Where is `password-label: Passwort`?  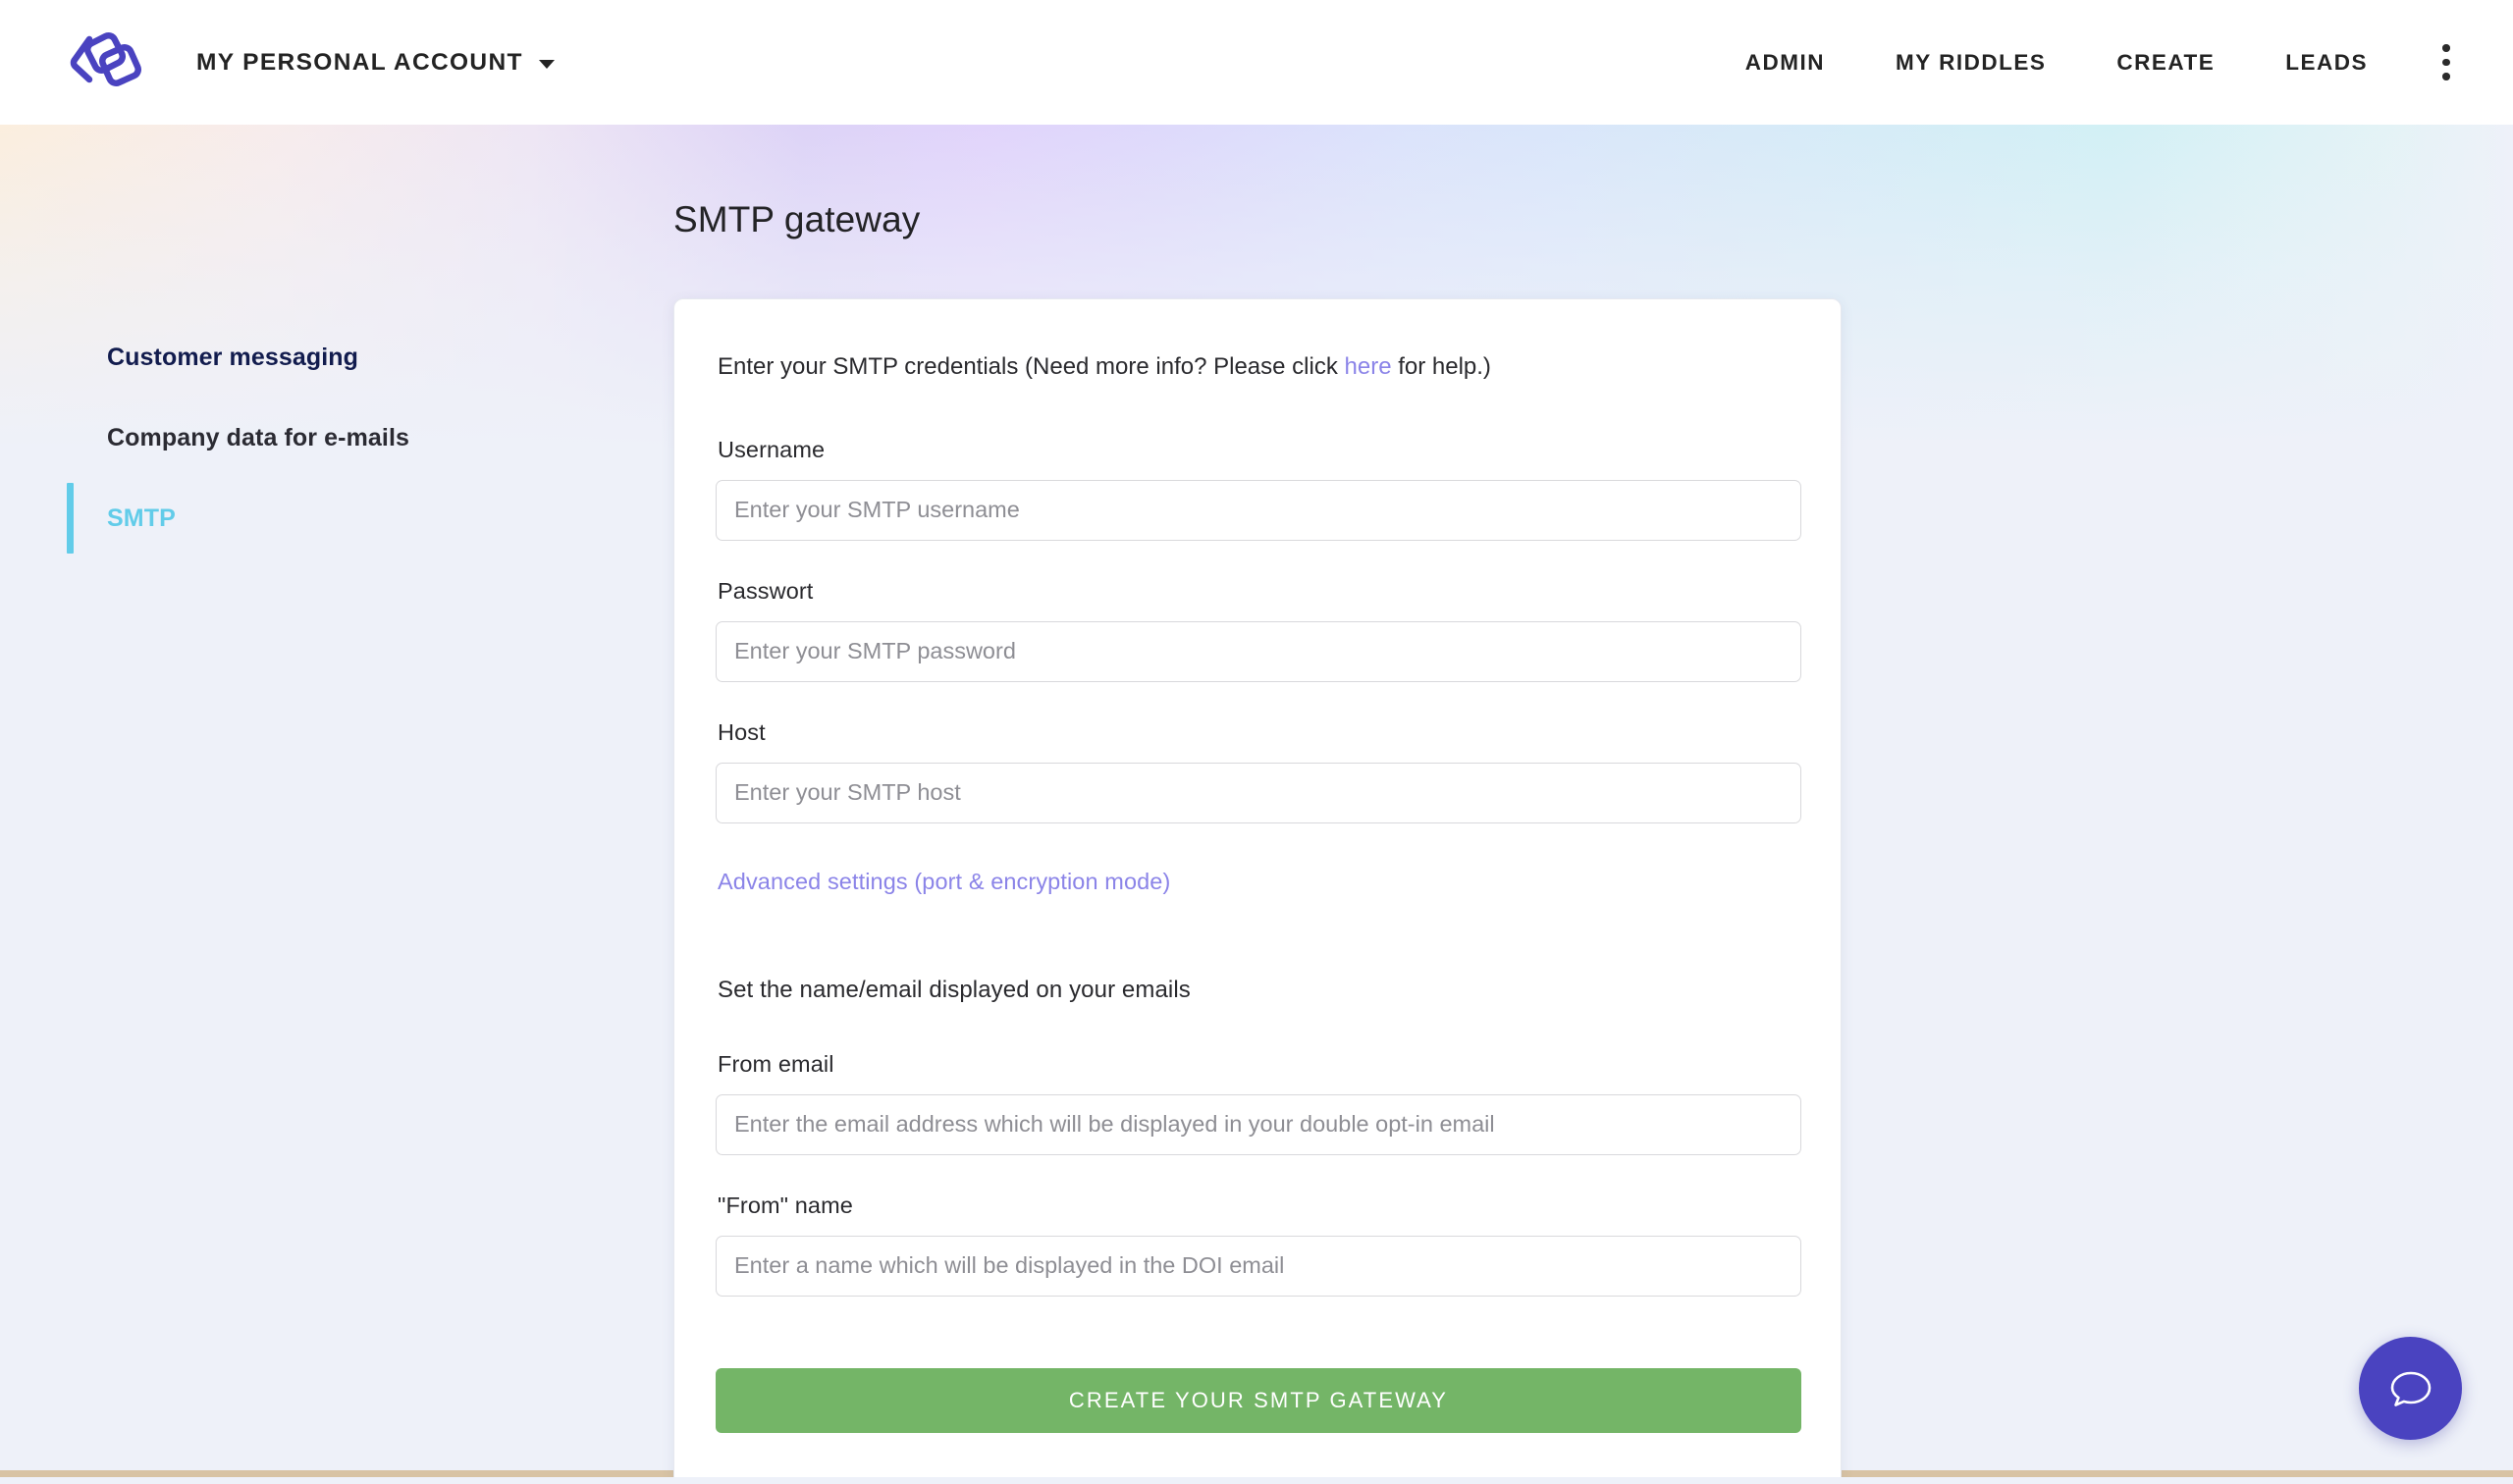 password-label: Passwort is located at coordinates (766, 590).